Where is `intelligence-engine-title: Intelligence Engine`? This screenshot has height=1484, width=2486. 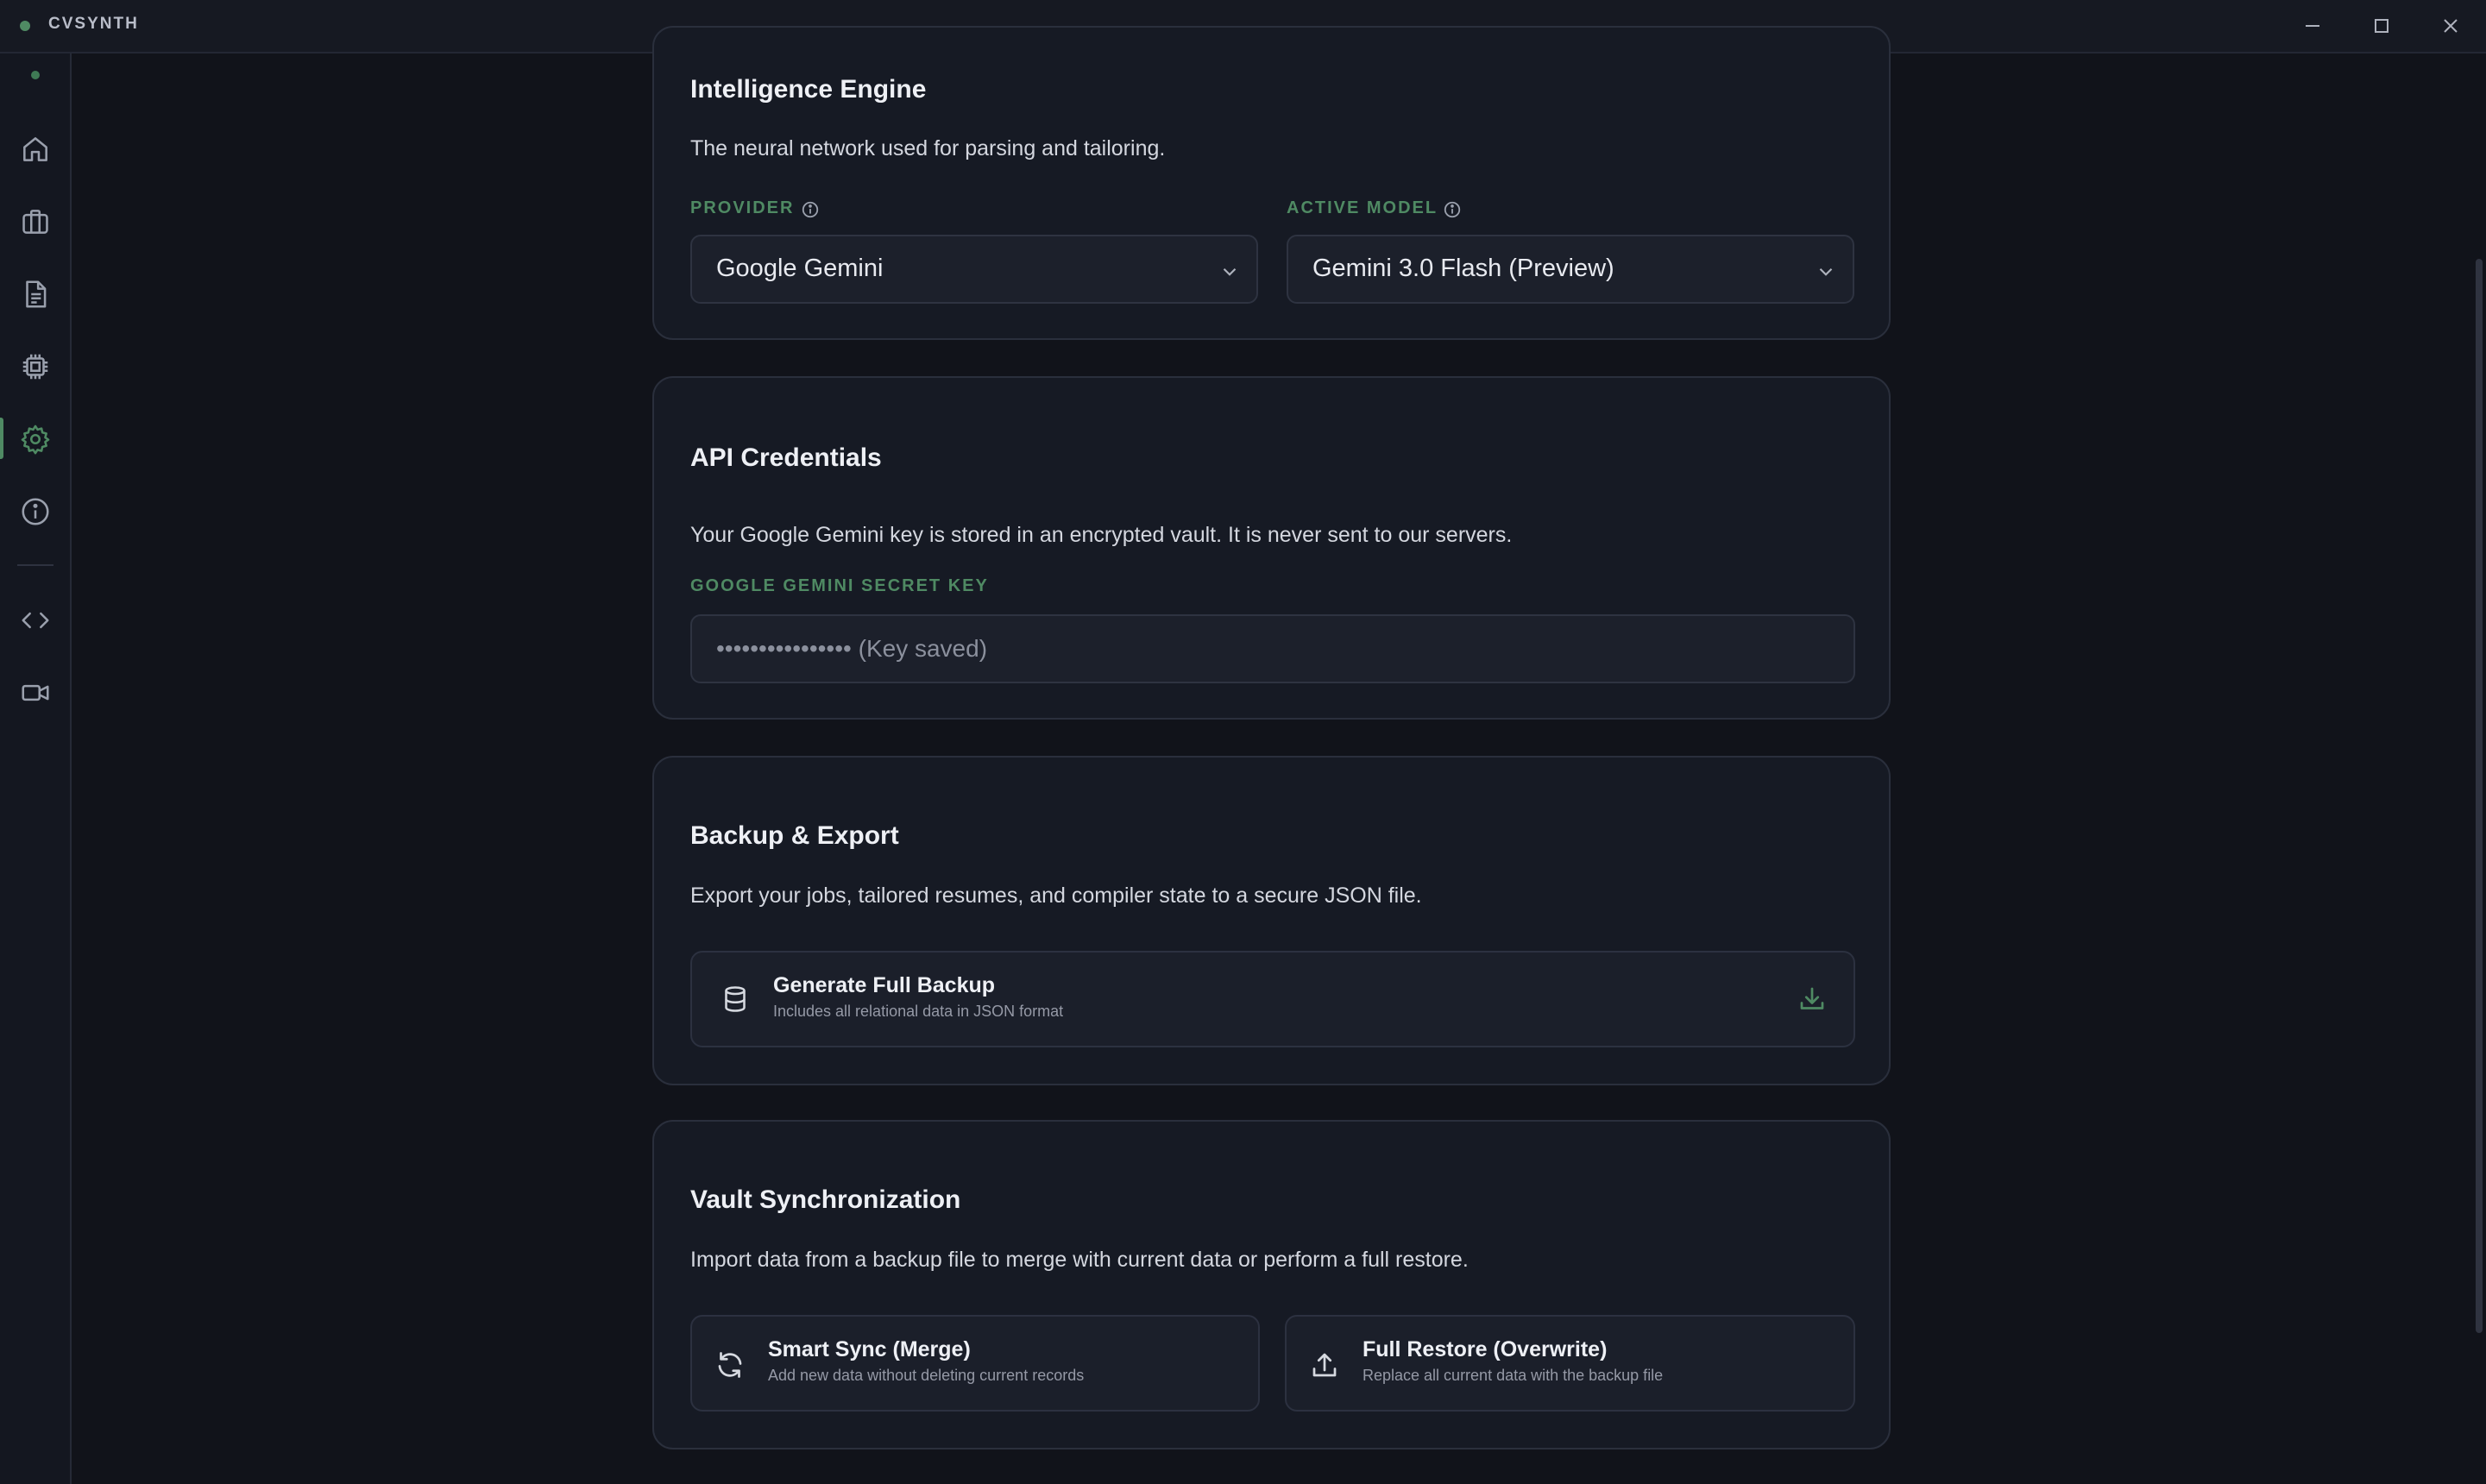 intelligence-engine-title: Intelligence Engine is located at coordinates (808, 89).